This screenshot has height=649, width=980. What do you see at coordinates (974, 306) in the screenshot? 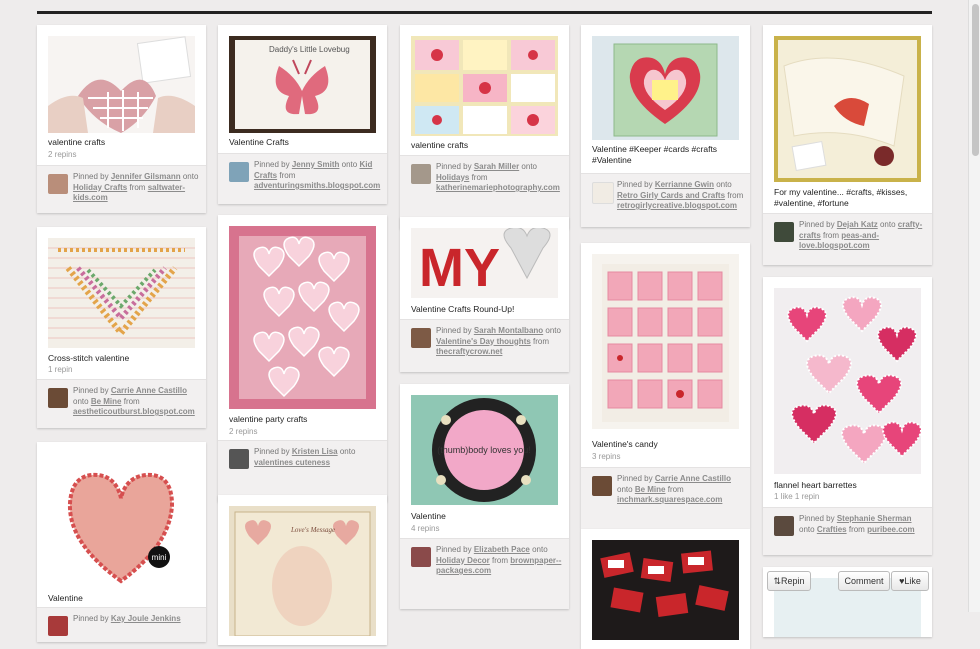
I see `scrollbar` at bounding box center [974, 306].